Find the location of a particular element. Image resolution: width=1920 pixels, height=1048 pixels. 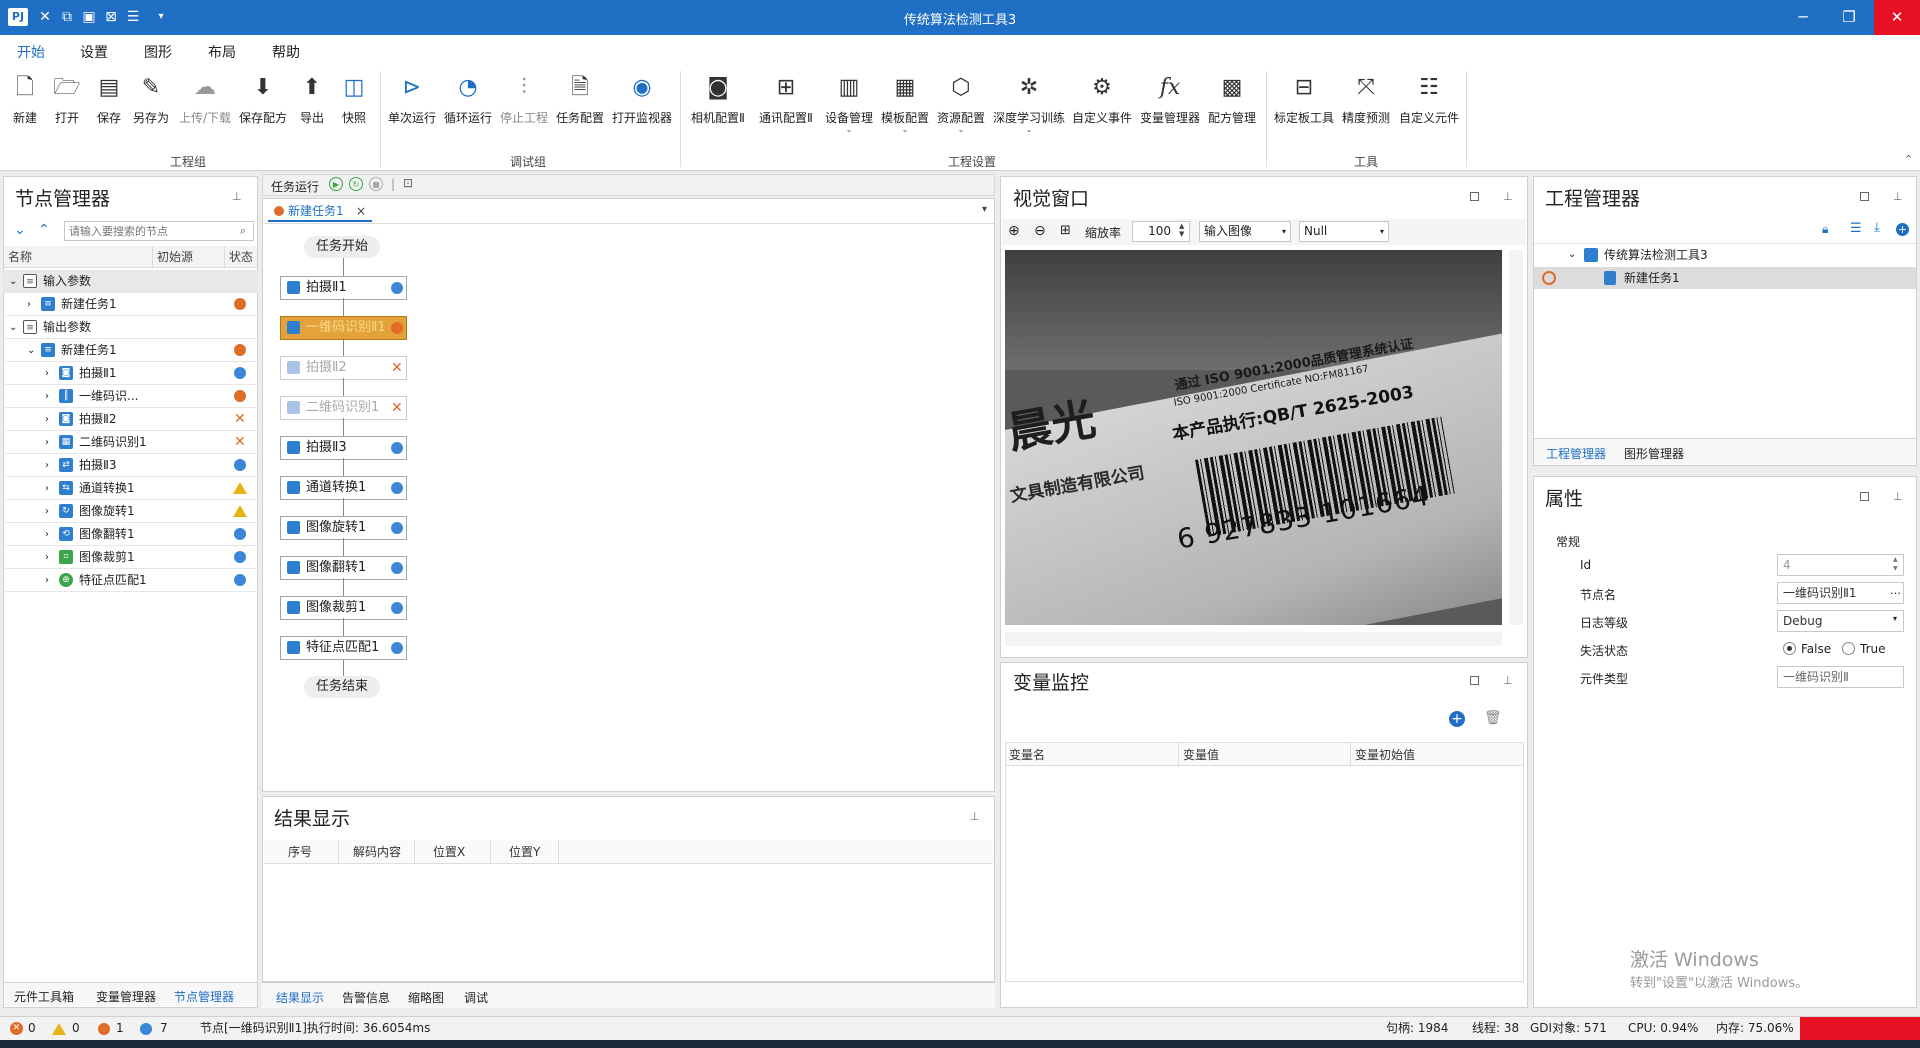

tree-item-node: › ⌗ 图像裁剪1 is located at coordinates (130, 557).